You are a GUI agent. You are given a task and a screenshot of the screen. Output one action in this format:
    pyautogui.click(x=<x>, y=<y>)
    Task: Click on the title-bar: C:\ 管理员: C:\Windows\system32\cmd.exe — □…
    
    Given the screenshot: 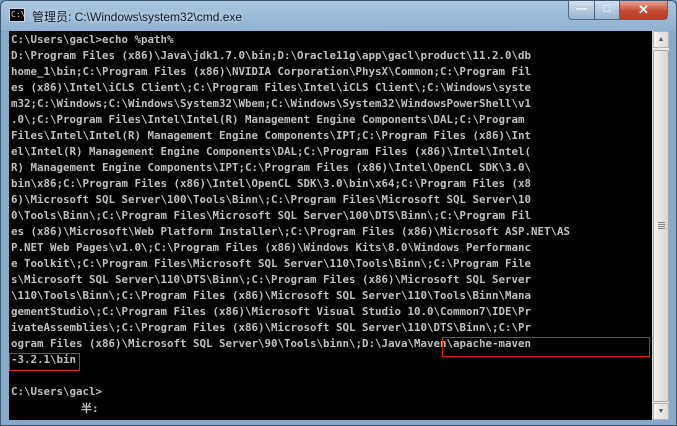 What is the action you would take?
    pyautogui.click(x=338, y=16)
    